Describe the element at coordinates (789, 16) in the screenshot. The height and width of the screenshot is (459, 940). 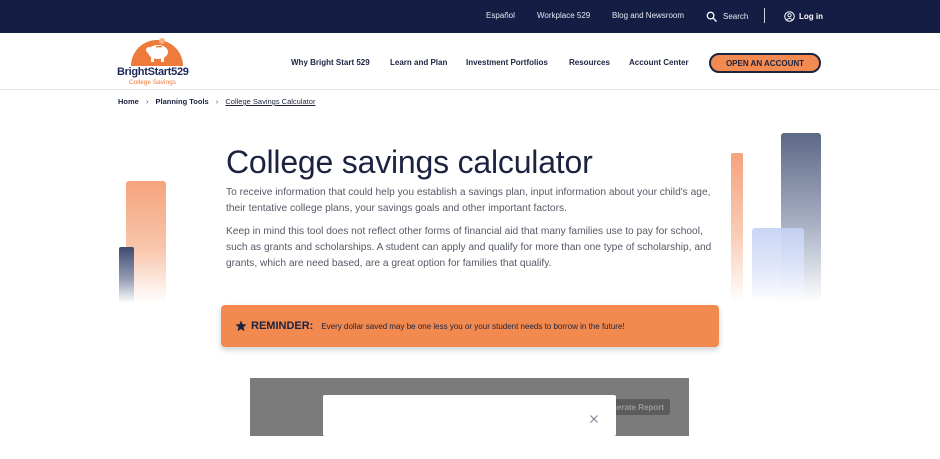
I see `user-icon` at that location.